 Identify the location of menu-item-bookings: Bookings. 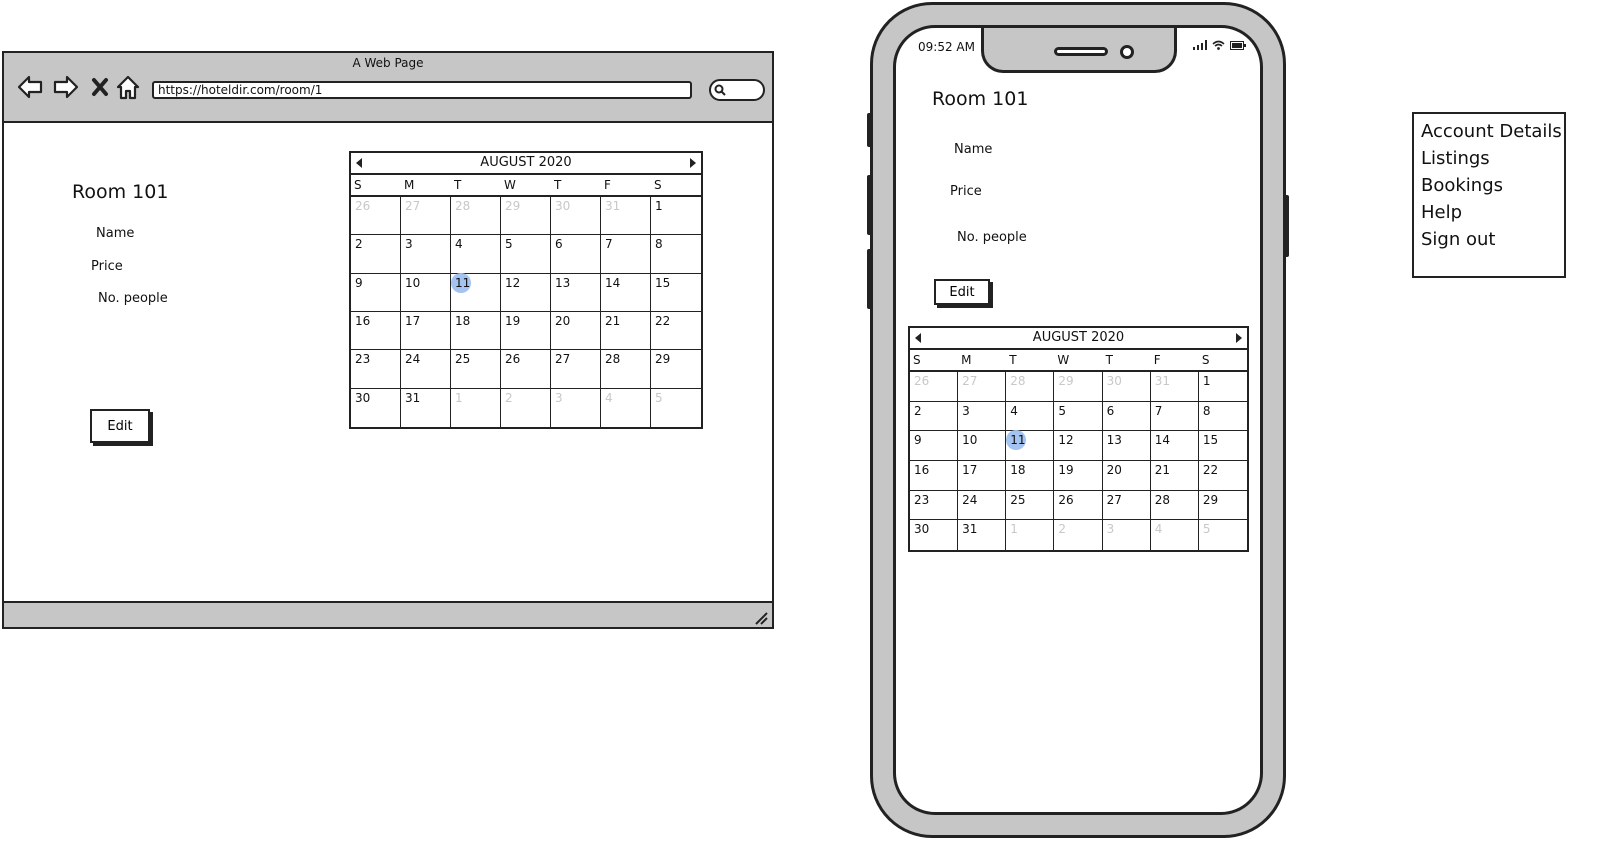
(1489, 185).